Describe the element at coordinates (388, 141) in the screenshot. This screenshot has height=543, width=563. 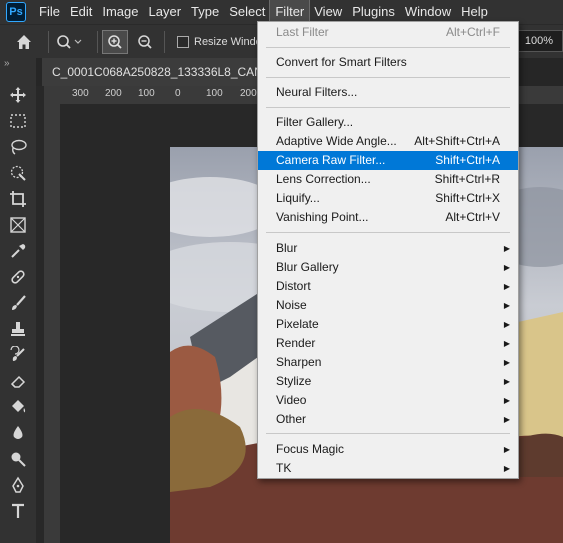
I see `menu-item-adaptive-wide-angle: Adaptive Wide Angle... Alt+Shift+Ctrl+A` at that location.